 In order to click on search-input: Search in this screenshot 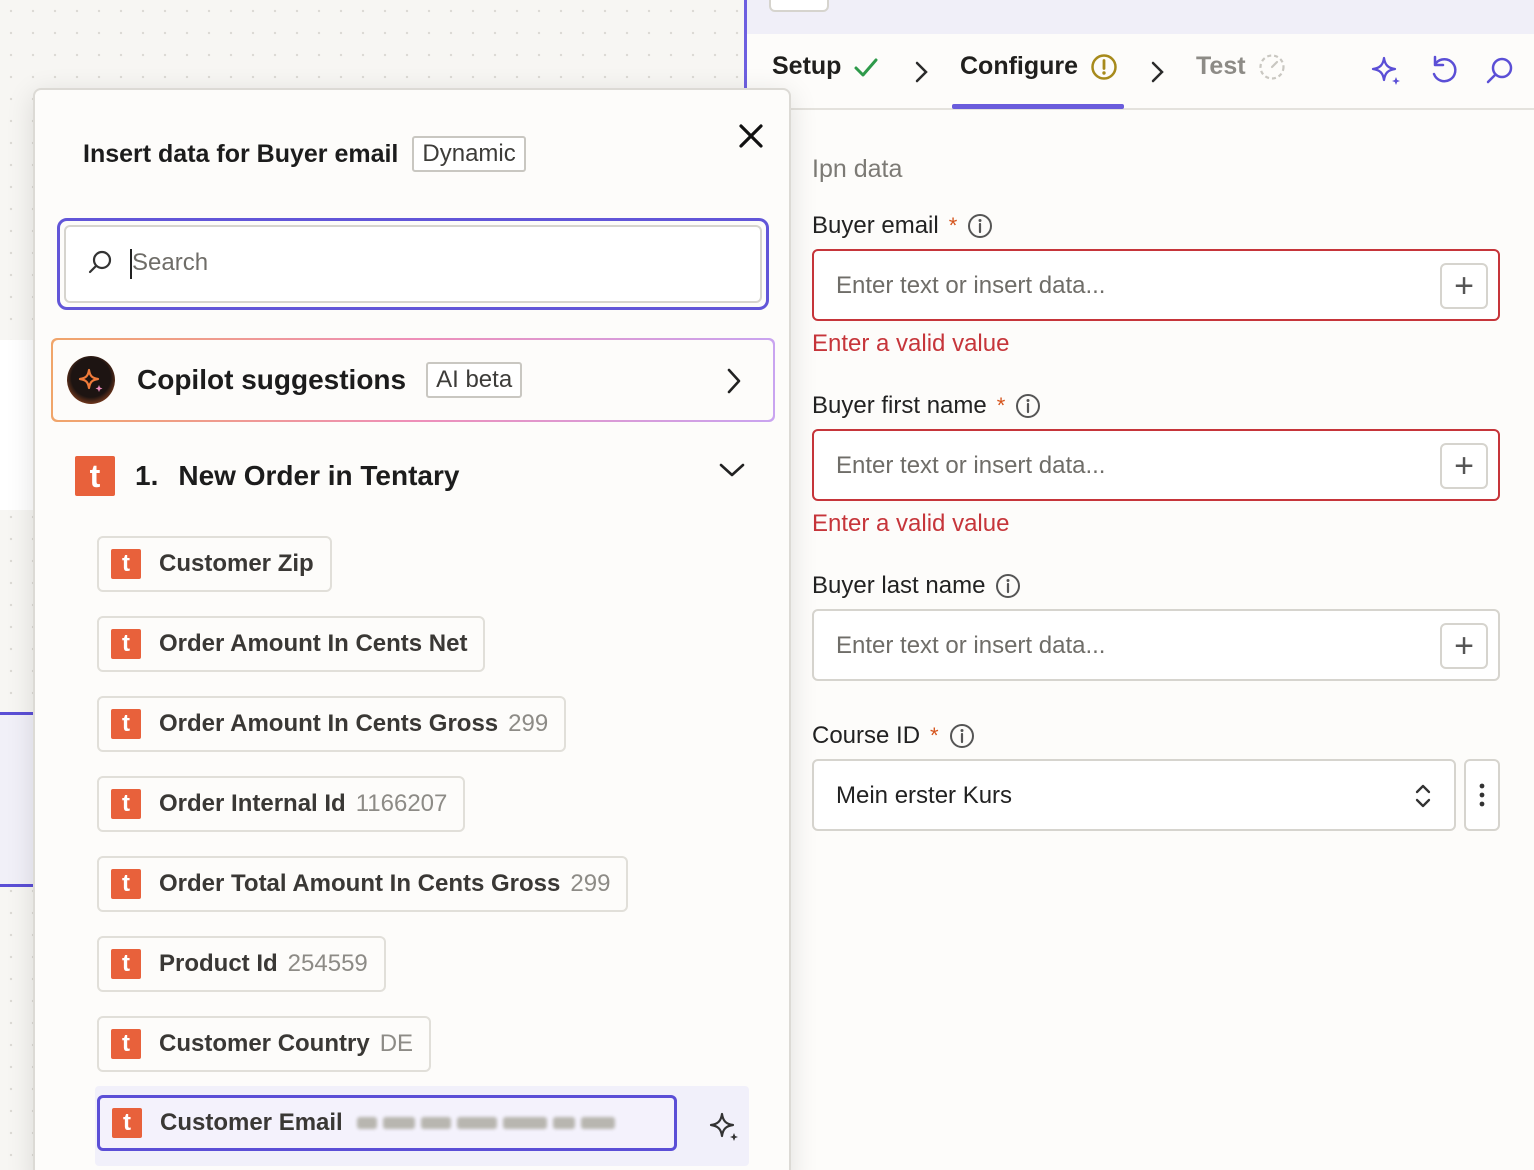, I will do `click(413, 264)`.